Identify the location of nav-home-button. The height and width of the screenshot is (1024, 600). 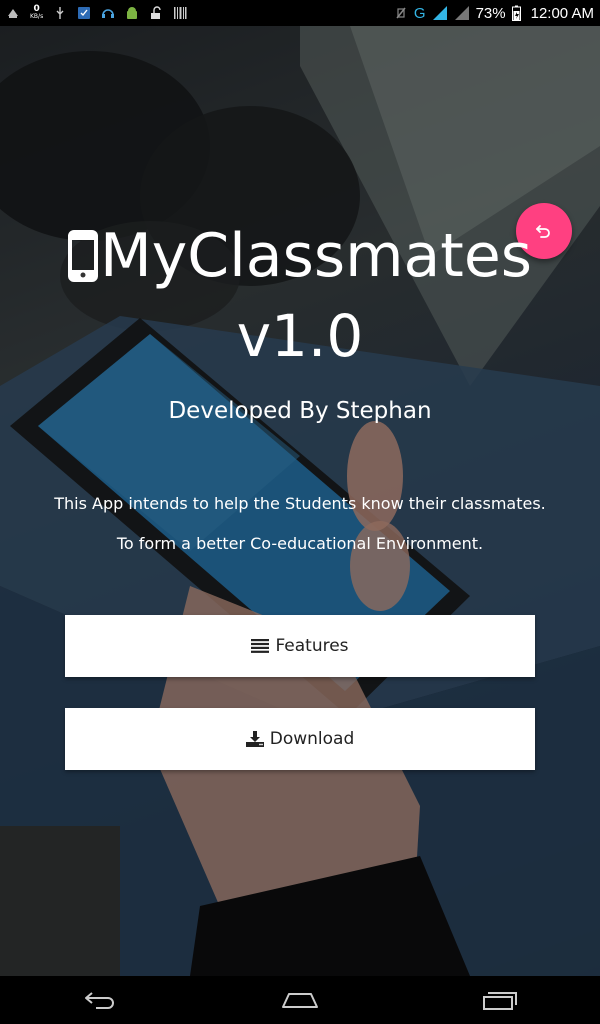
(300, 1000).